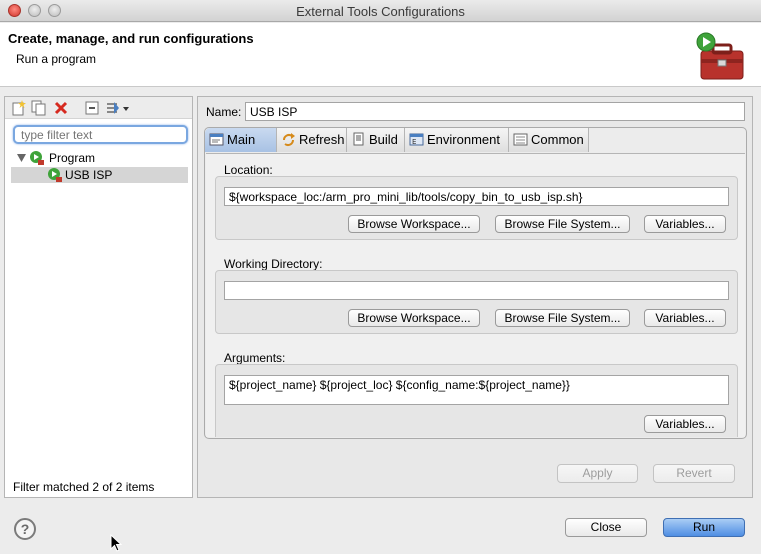 The height and width of the screenshot is (554, 761). Describe the element at coordinates (520, 139) in the screenshot. I see `common-icon` at that location.